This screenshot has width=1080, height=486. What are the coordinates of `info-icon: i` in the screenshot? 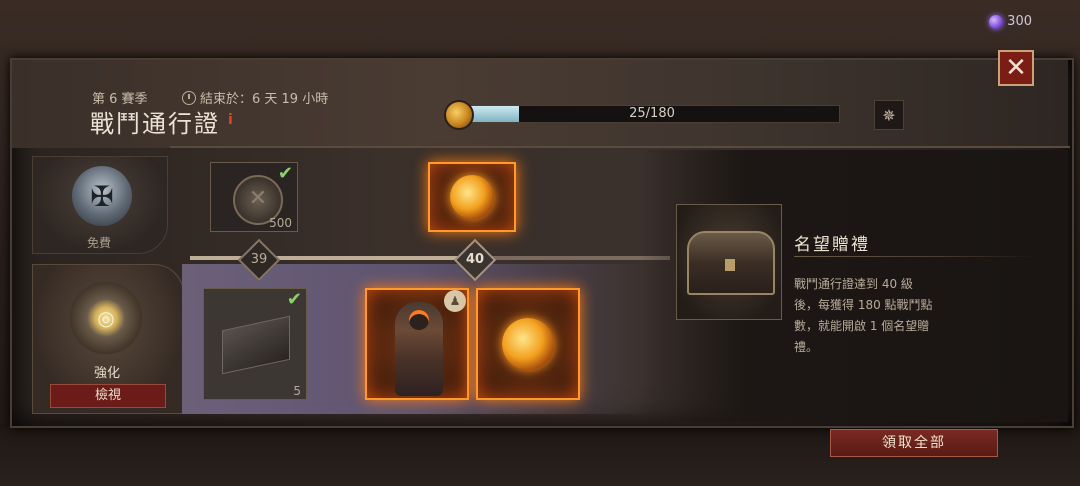 It's located at (230, 120).